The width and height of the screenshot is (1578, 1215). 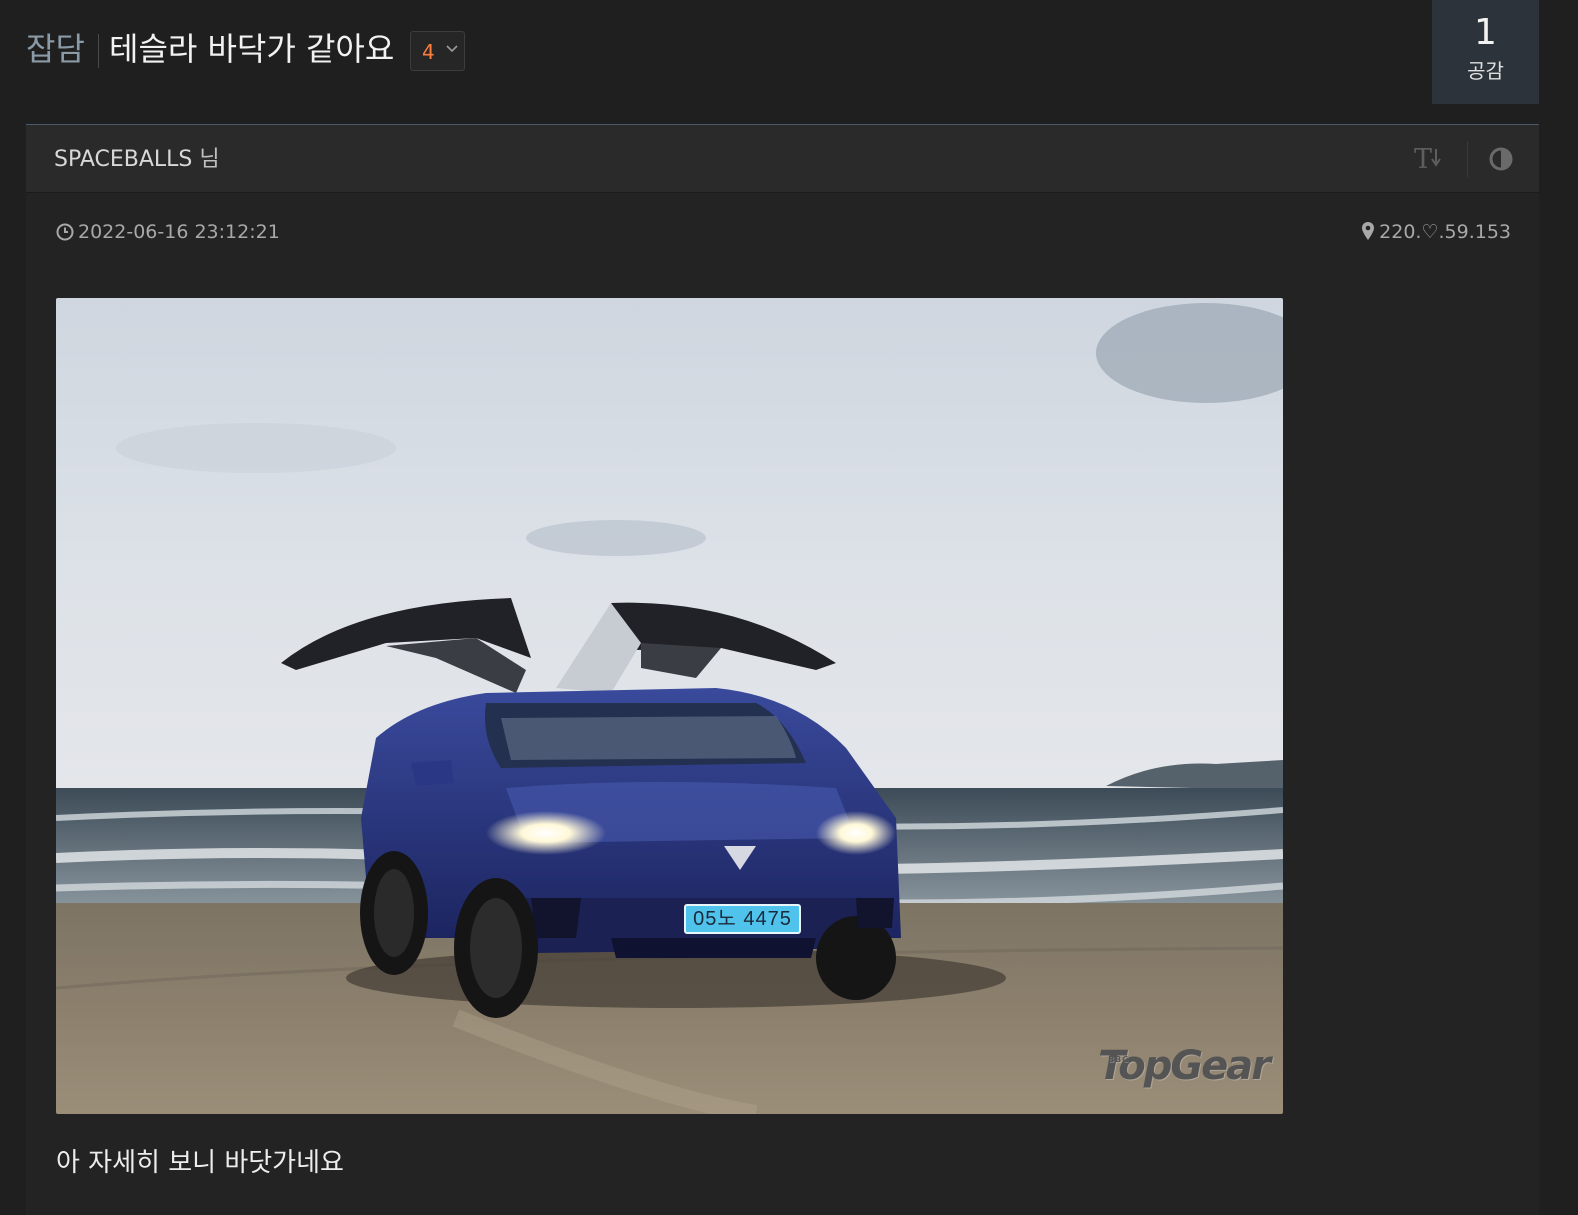 What do you see at coordinates (437, 51) in the screenshot?
I see `comment-count-button: 4` at bounding box center [437, 51].